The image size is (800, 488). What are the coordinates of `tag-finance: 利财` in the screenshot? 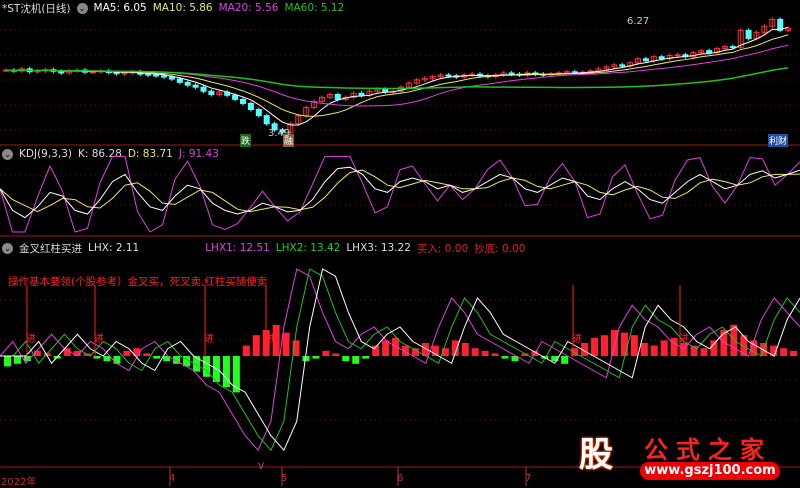 It's located at (778, 140).